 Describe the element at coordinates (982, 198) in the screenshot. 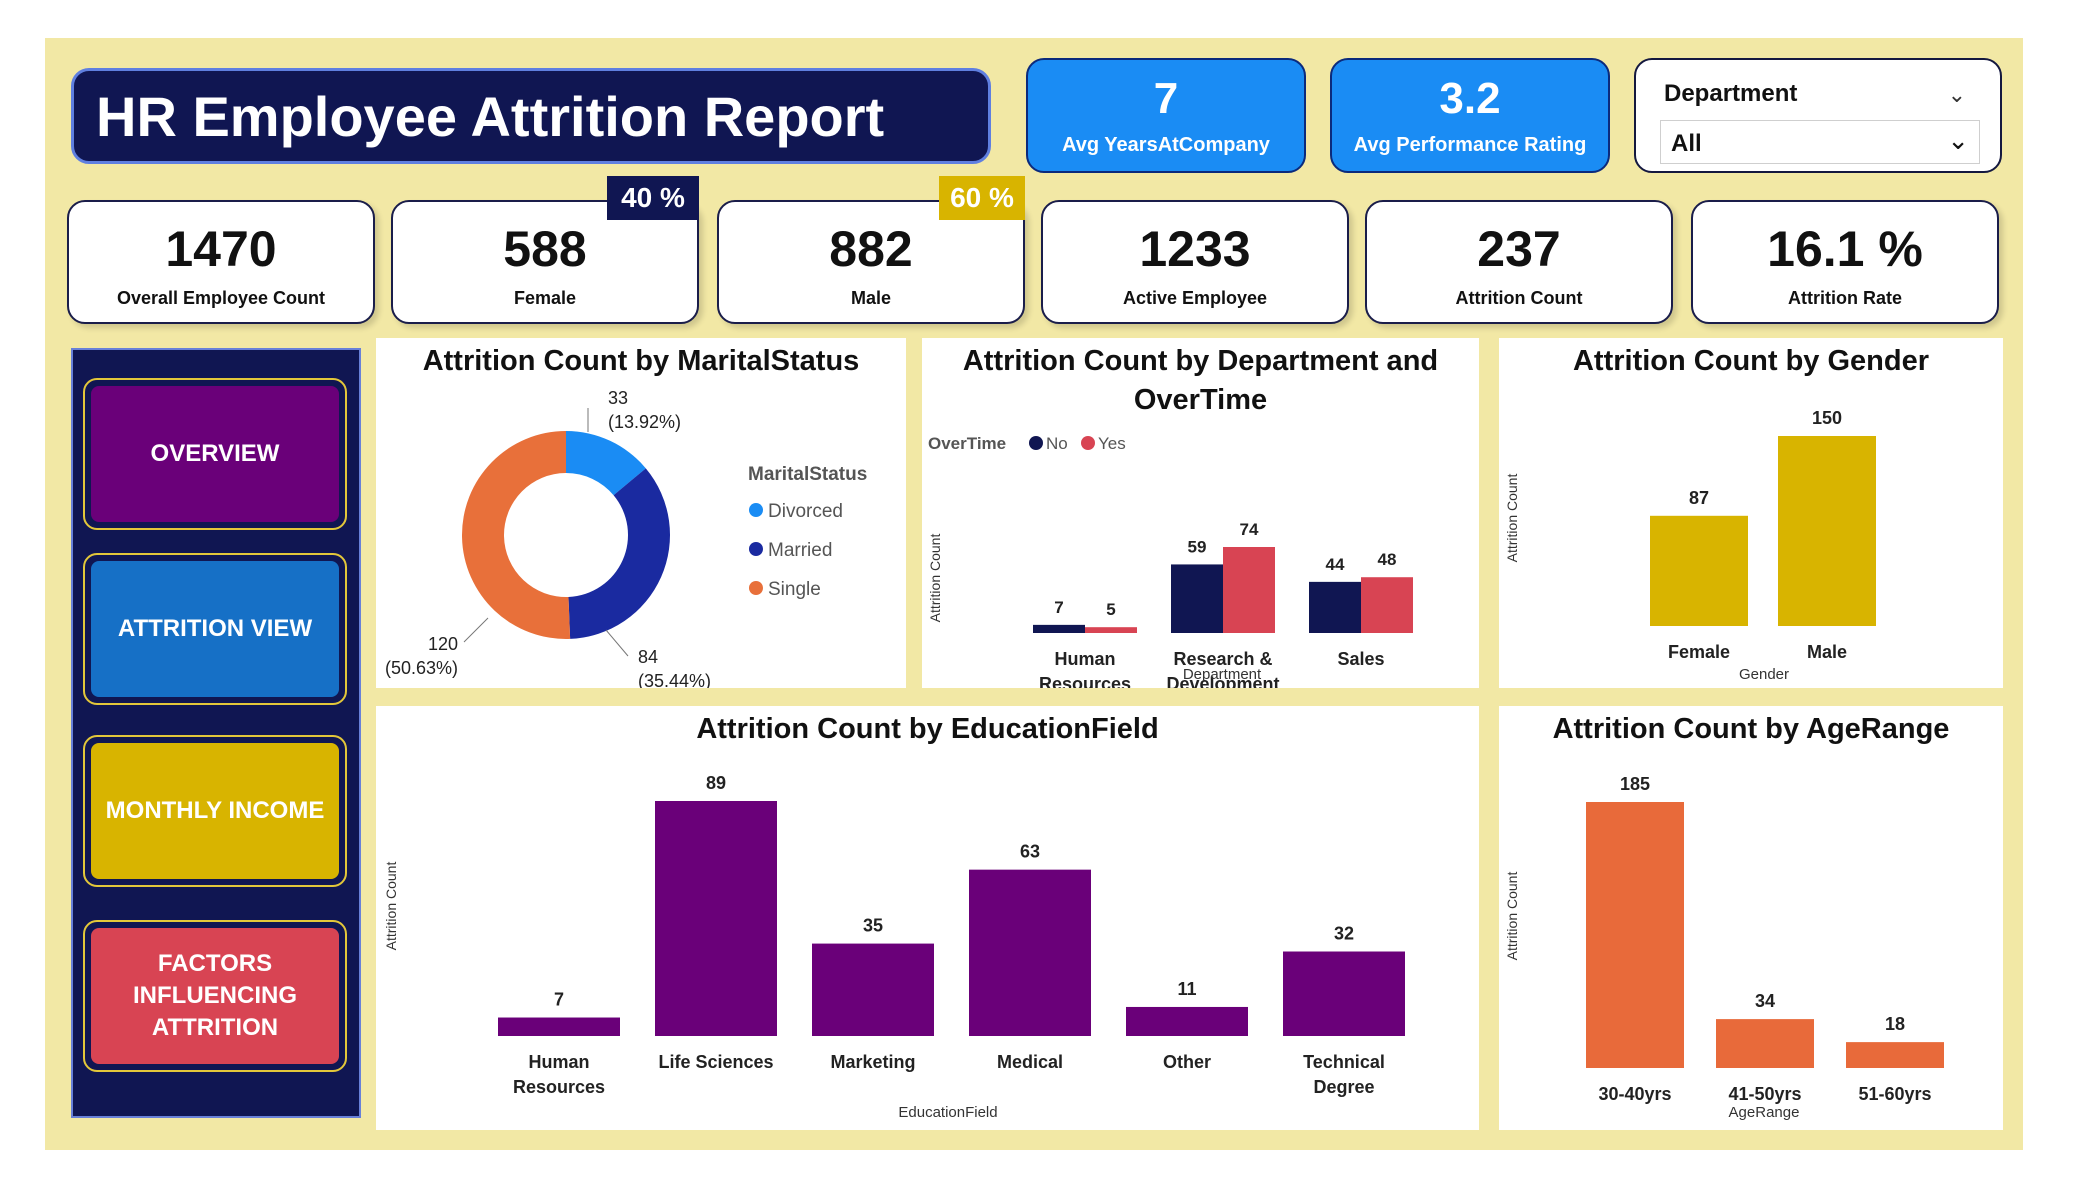

I see `male-percent-badge: 60 %` at that location.